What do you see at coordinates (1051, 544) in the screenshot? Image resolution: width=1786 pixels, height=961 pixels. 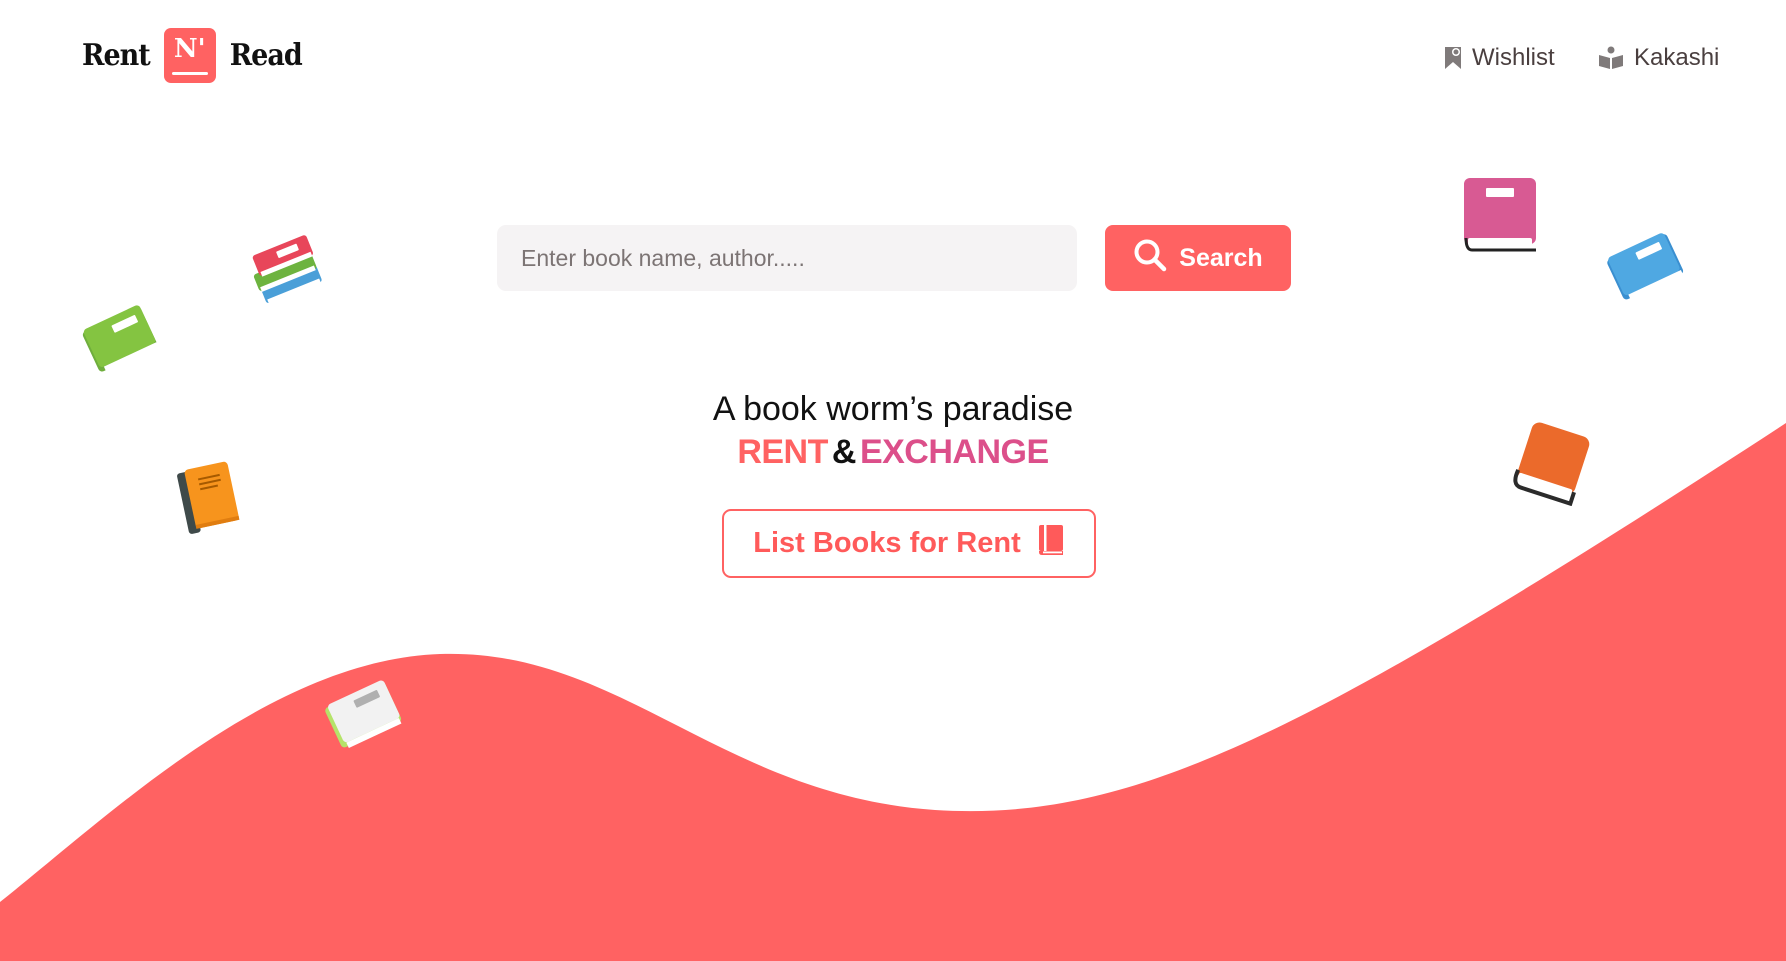 I see `book-icon` at bounding box center [1051, 544].